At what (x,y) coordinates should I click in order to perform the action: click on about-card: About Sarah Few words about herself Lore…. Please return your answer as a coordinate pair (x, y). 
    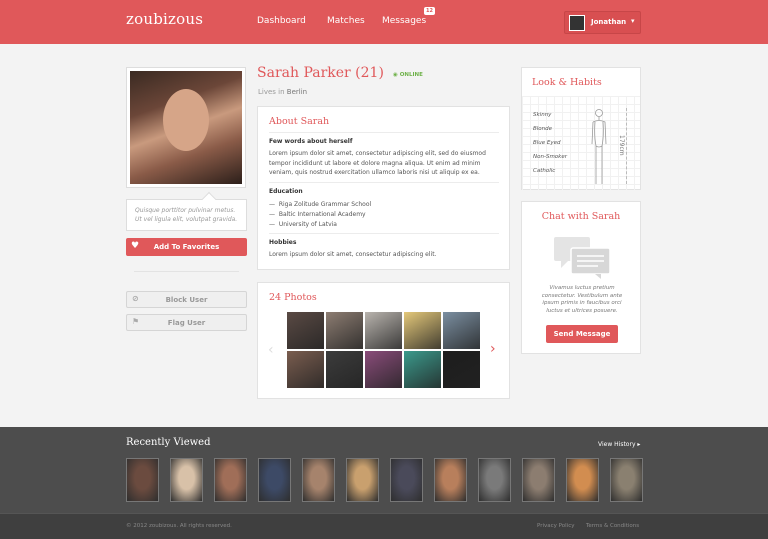
    Looking at the image, I should click on (383, 188).